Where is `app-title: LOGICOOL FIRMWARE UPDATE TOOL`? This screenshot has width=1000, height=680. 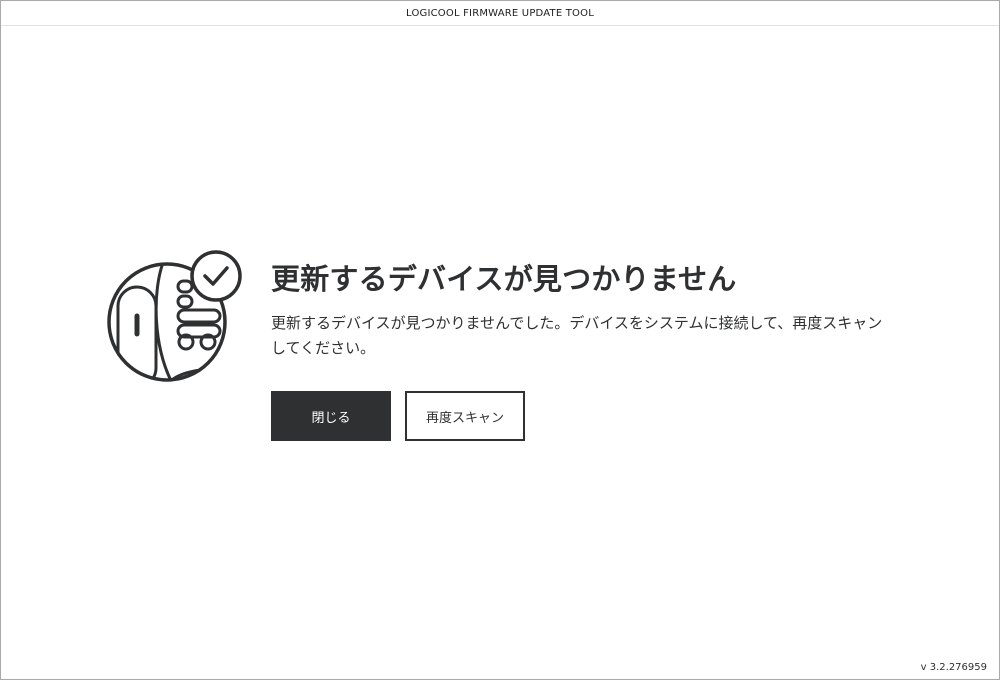
app-title: LOGICOOL FIRMWARE UPDATE TOOL is located at coordinates (500, 13).